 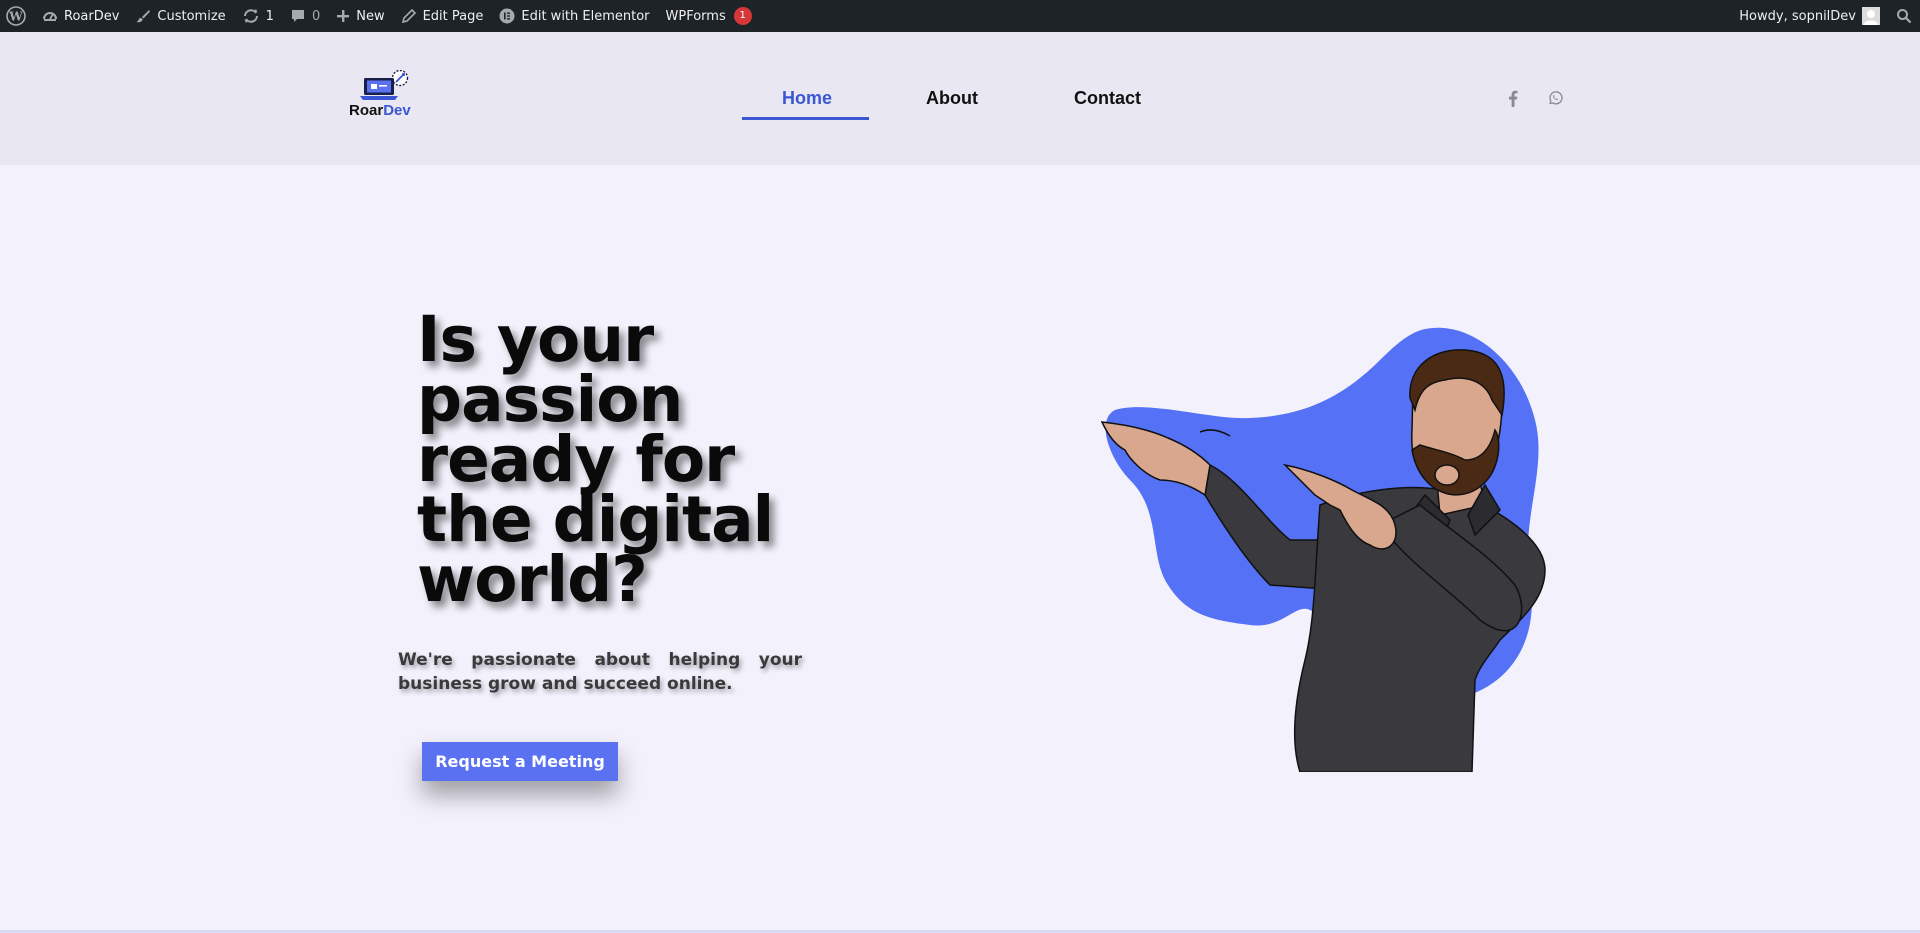 I want to click on wpforms-menu: WPForms 1, so click(x=709, y=16).